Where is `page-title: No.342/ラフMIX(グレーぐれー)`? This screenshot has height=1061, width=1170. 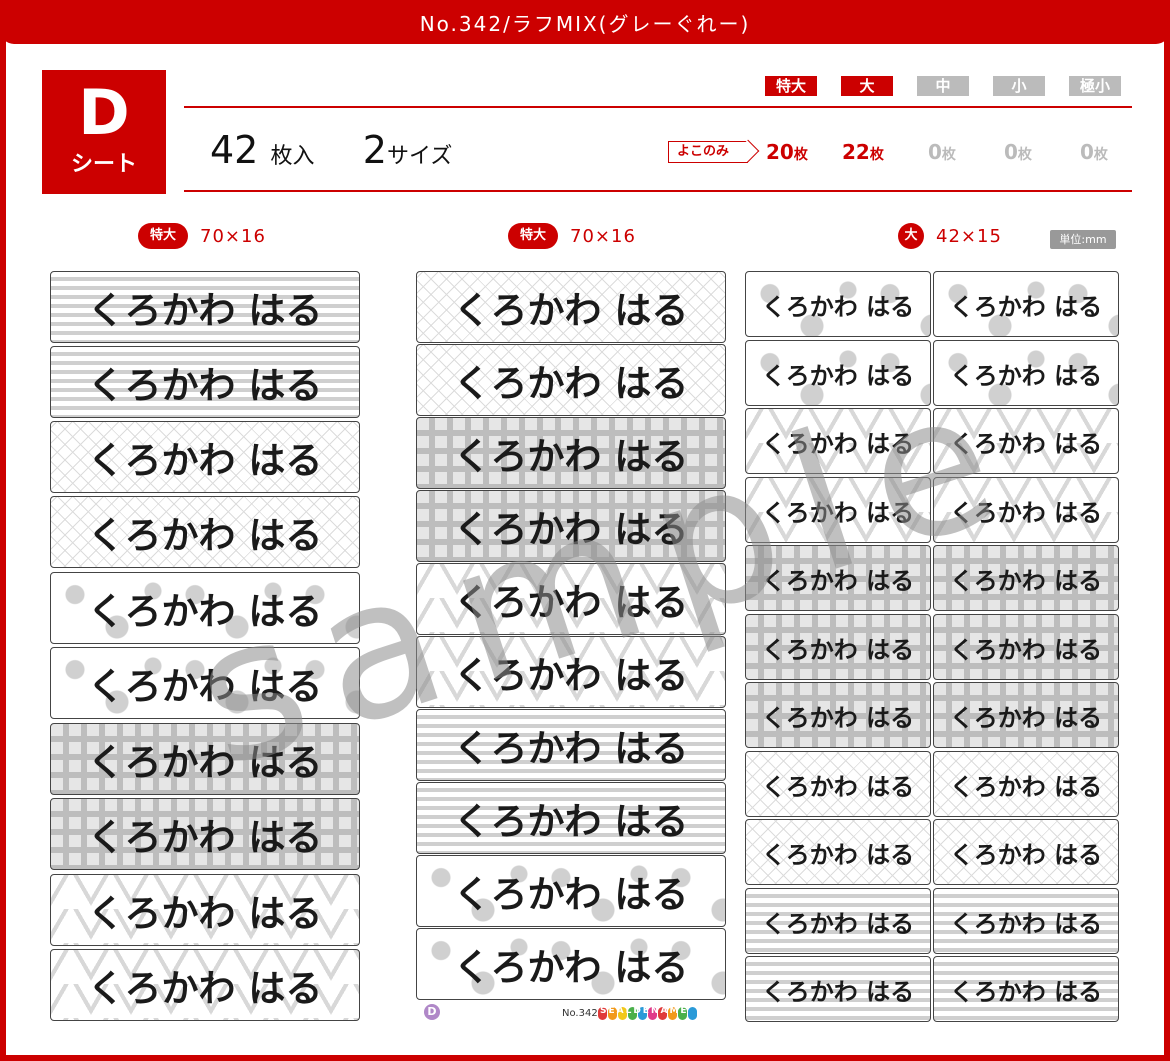 page-title: No.342/ラフMIX(グレーぐれー) is located at coordinates (585, 24).